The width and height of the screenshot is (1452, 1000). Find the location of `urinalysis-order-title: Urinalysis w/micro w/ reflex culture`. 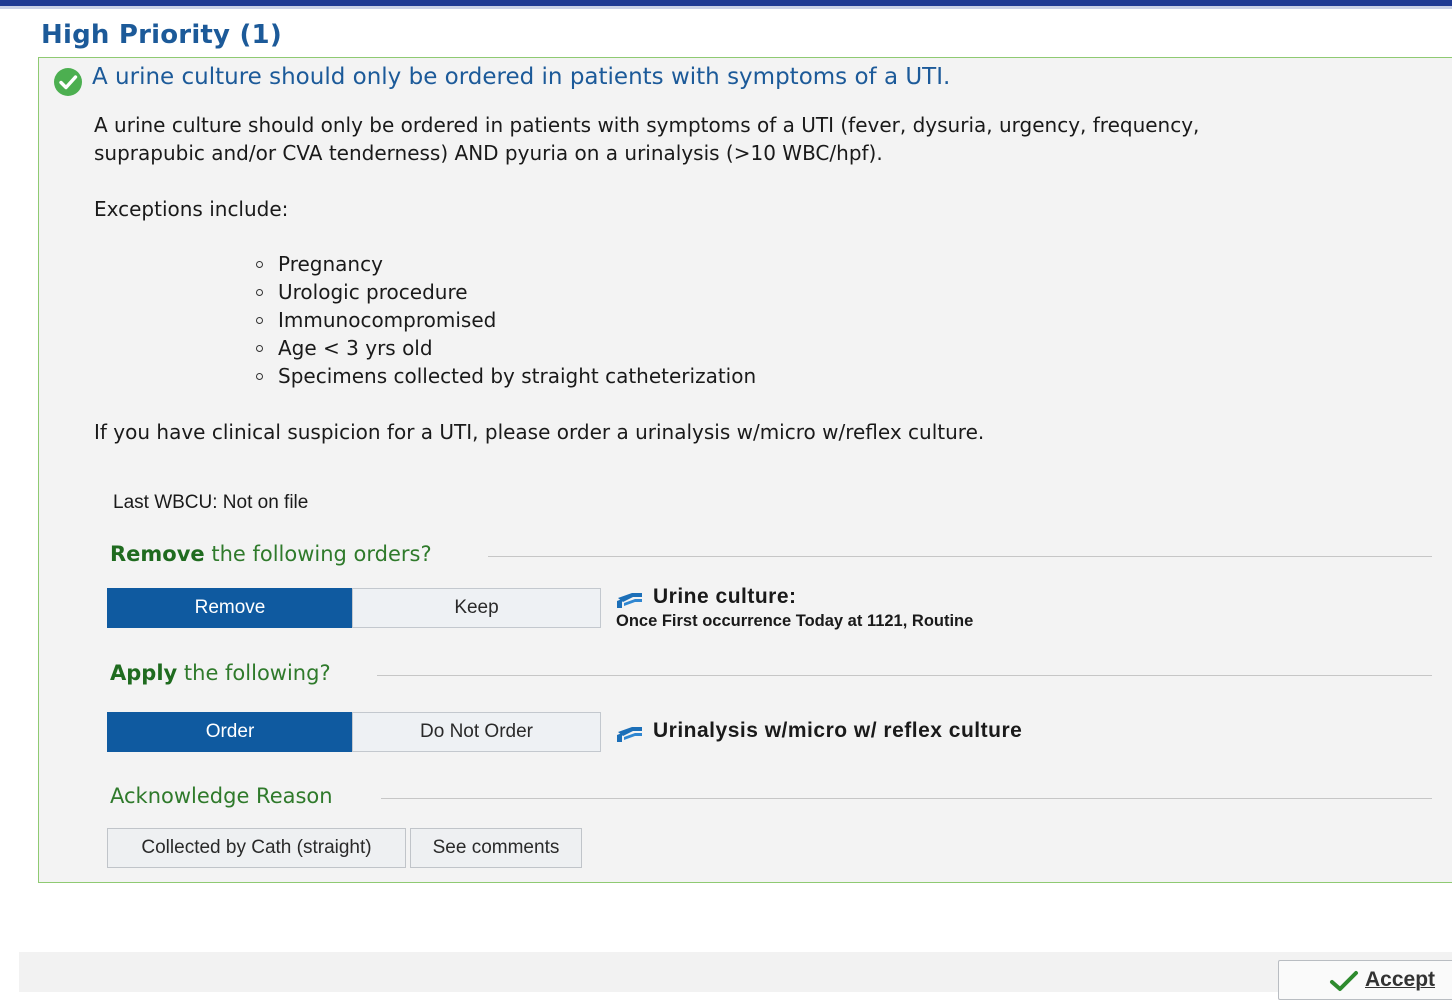

urinalysis-order-title: Urinalysis w/micro w/ reflex culture is located at coordinates (838, 730).